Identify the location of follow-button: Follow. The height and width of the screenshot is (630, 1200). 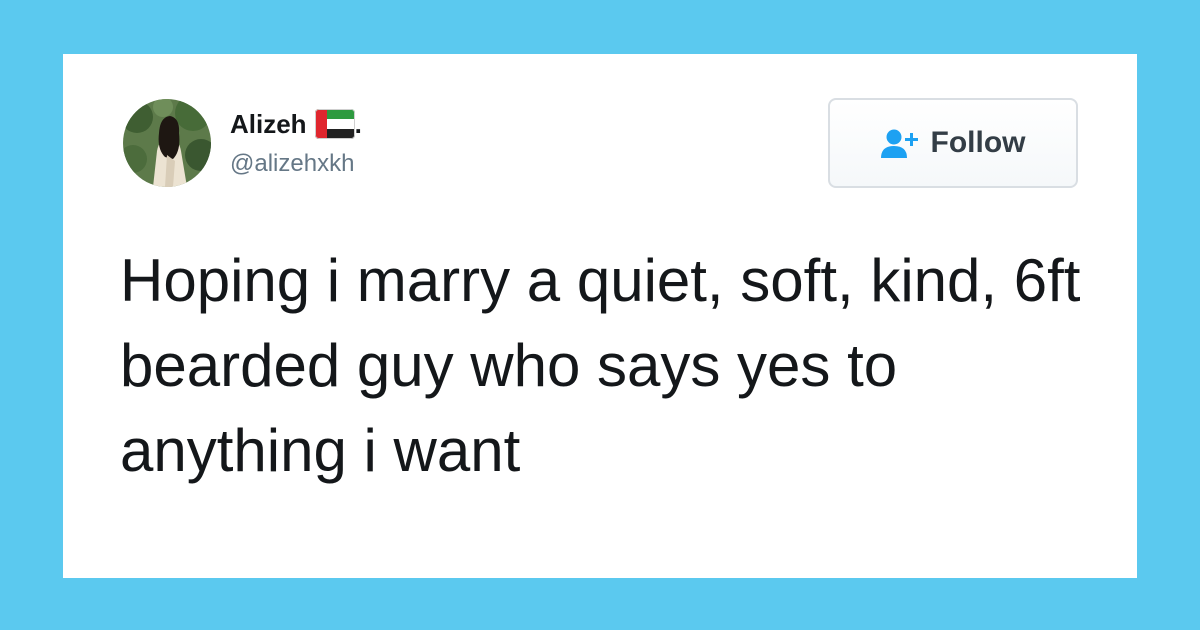
(953, 143).